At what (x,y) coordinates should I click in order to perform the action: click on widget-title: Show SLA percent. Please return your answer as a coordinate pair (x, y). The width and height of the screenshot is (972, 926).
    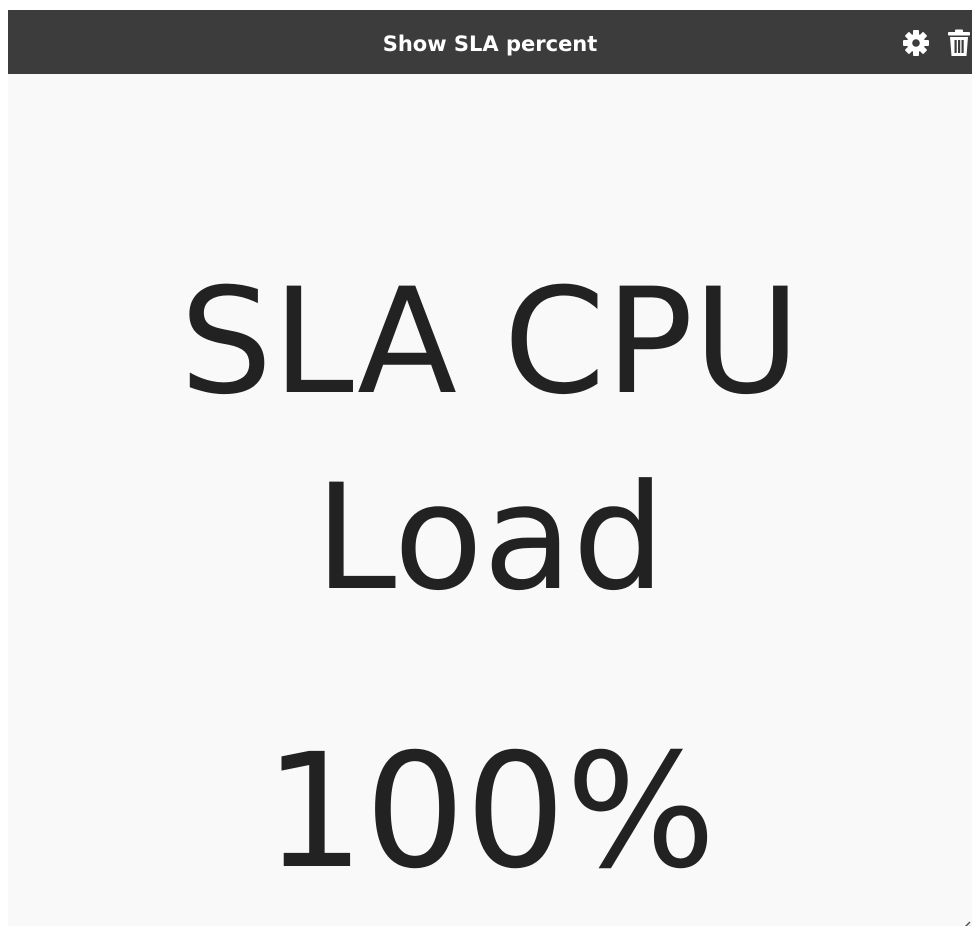
    Looking at the image, I should click on (490, 44).